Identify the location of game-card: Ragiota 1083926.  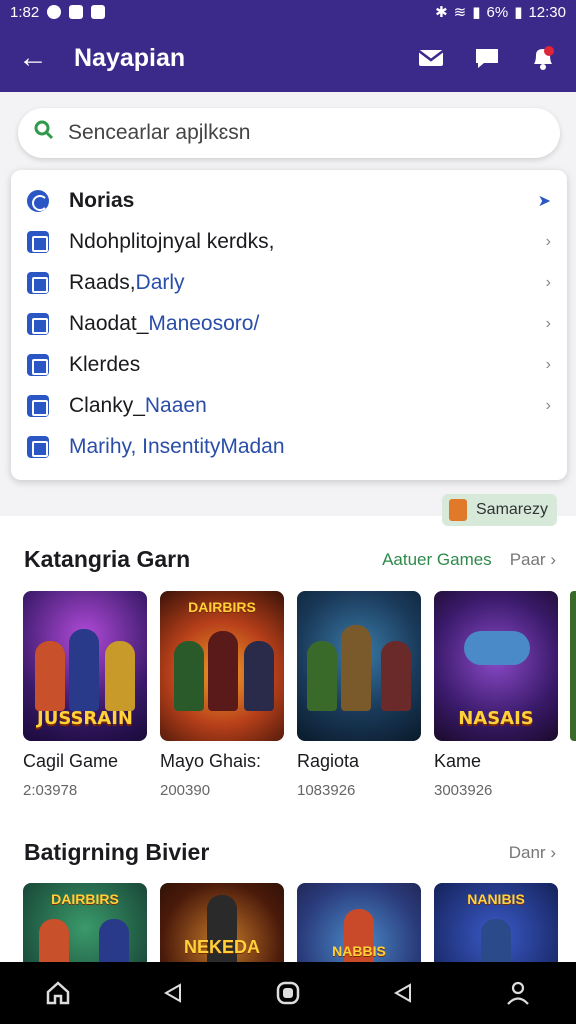
(359, 695).